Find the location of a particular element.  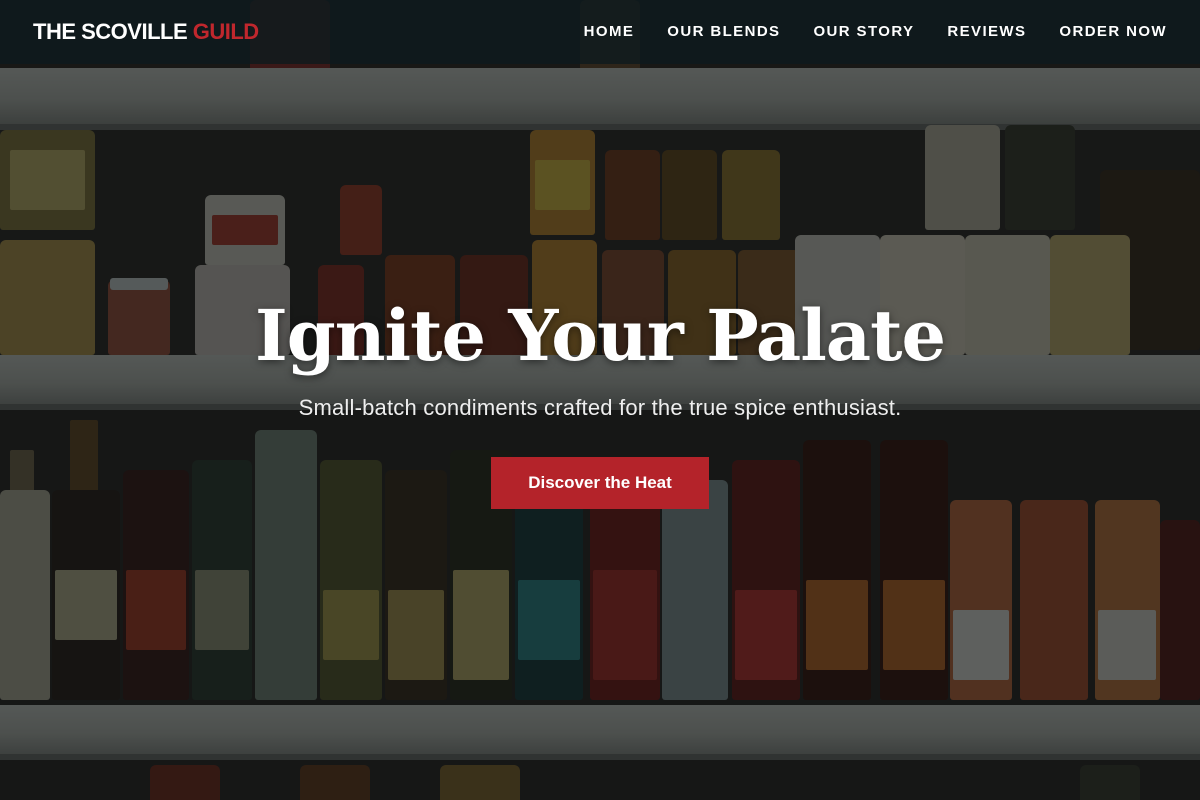

nav-item: OUR BLENDS is located at coordinates (723, 32).